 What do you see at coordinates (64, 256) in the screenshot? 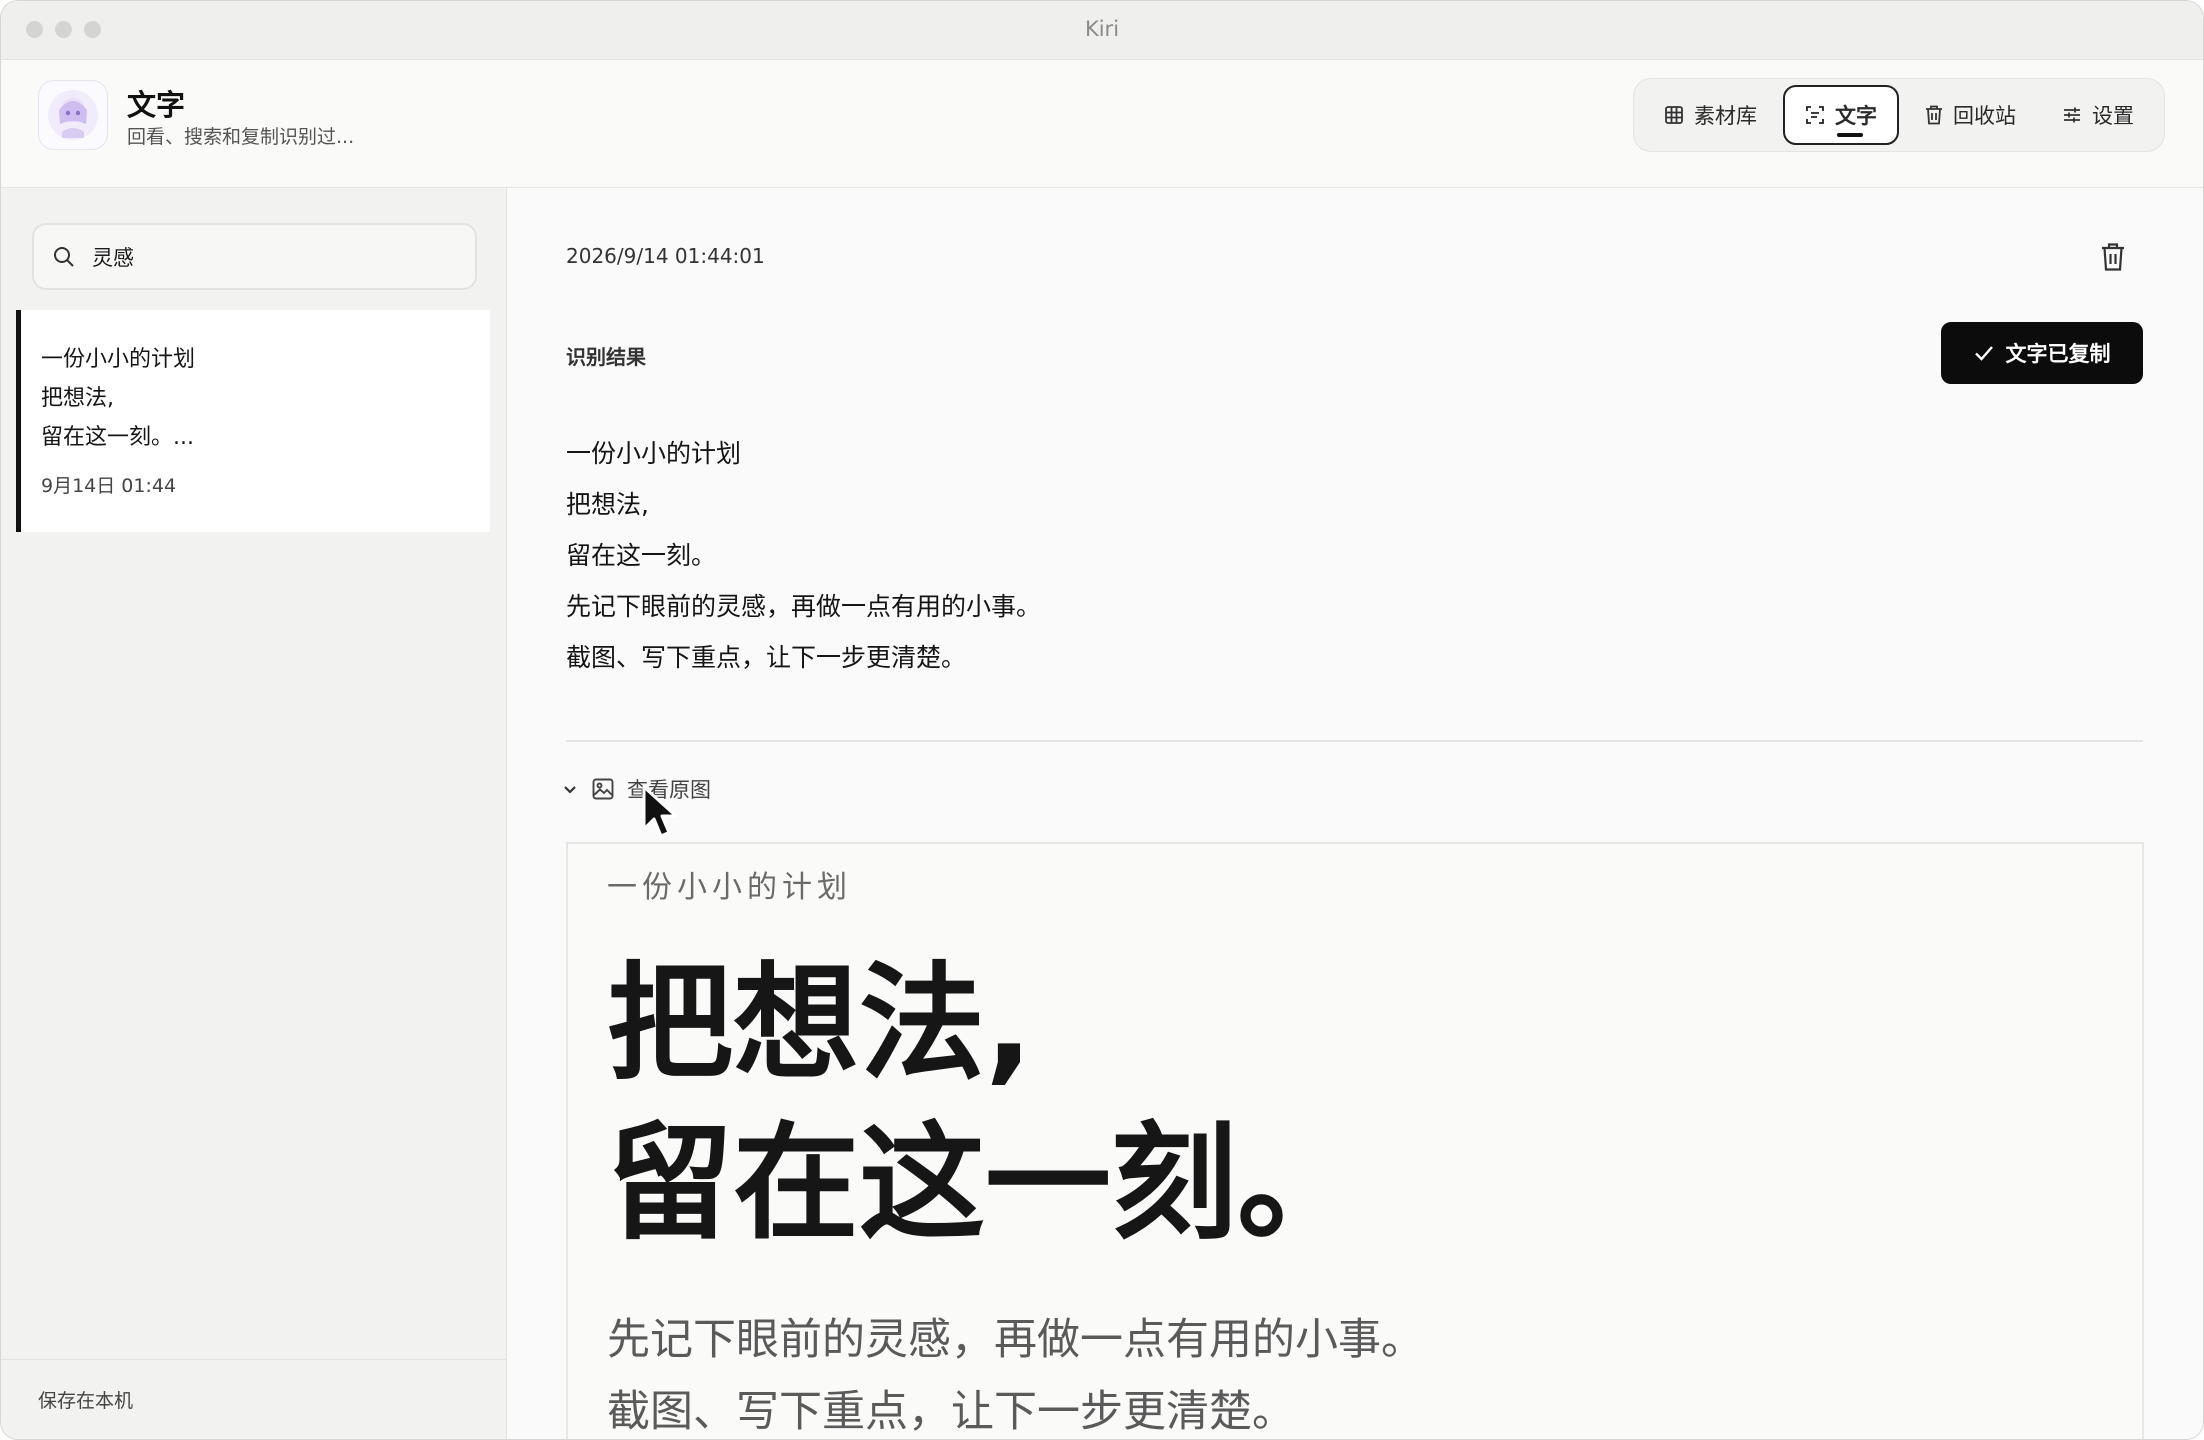
I see `search-icon` at bounding box center [64, 256].